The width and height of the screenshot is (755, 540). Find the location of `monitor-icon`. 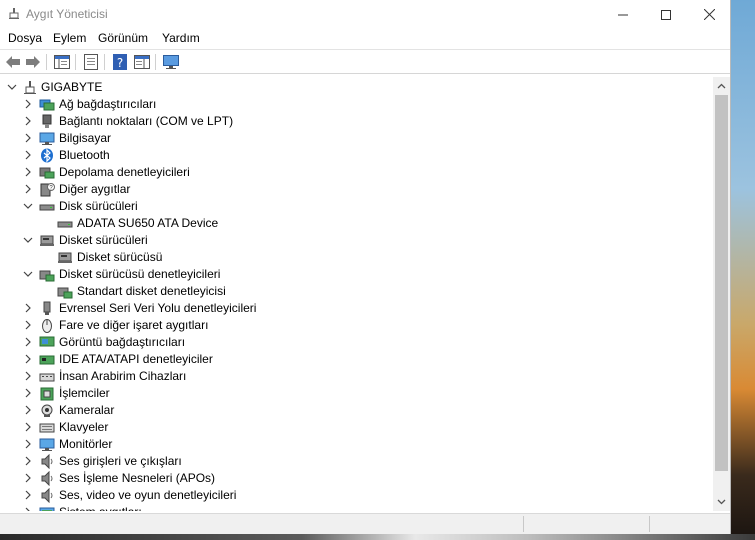

monitor-icon is located at coordinates (47, 444).